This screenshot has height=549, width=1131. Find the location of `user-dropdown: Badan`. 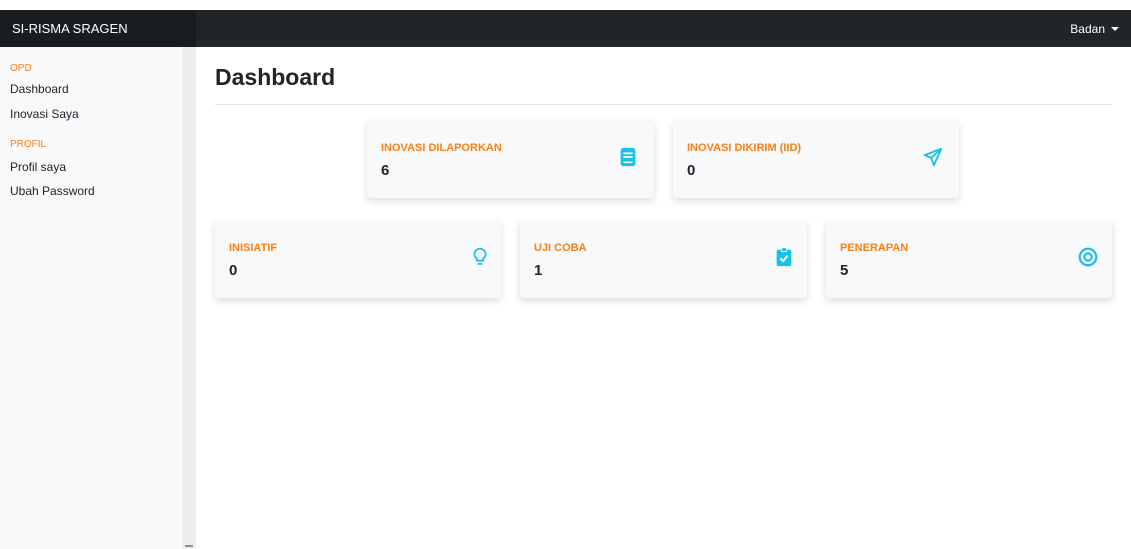

user-dropdown: Badan is located at coordinates (1094, 28).